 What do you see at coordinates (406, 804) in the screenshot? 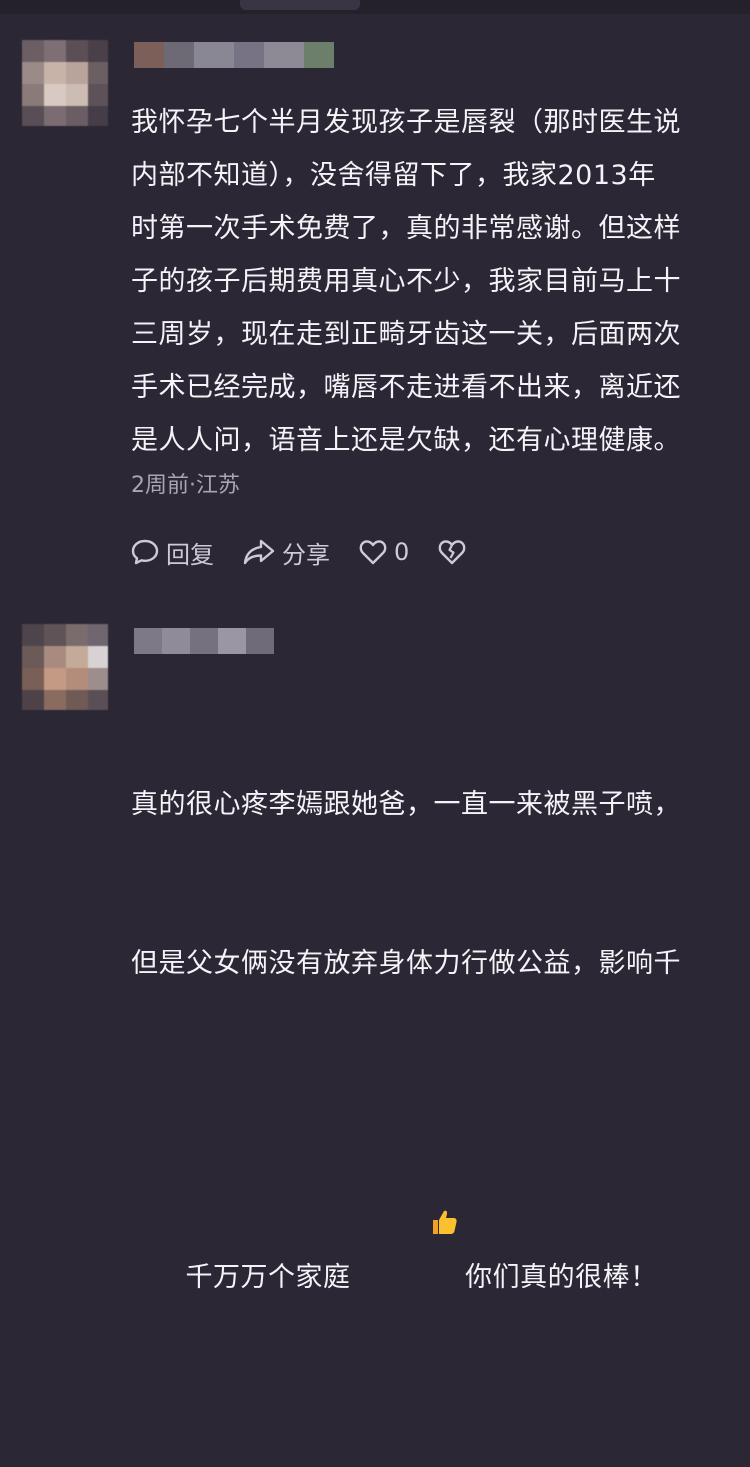
I see `comment-text-line: 真的很心疼李嫣跟她爸，一直一来被黑子喷，` at bounding box center [406, 804].